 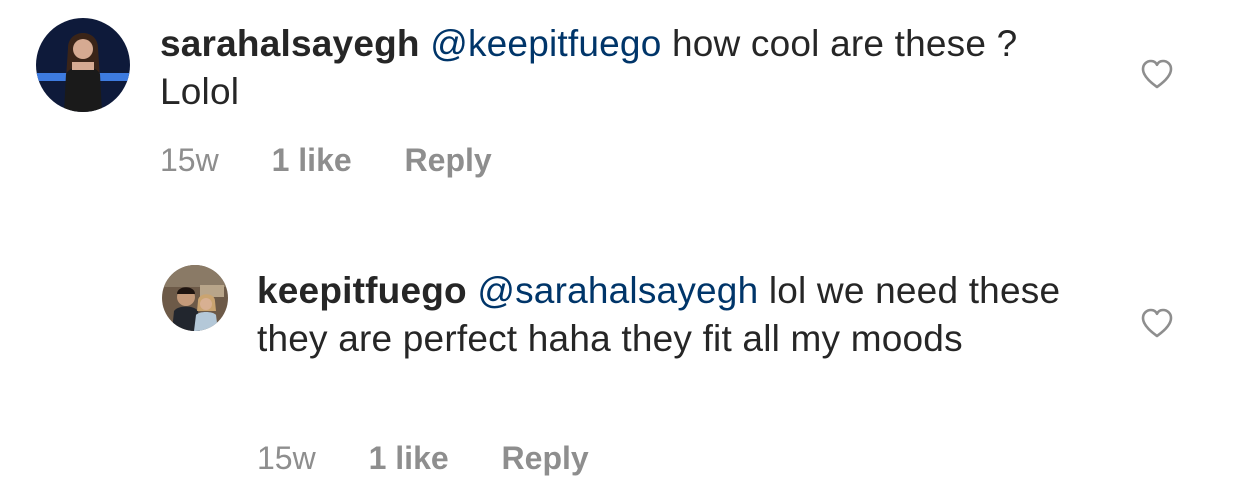 I want to click on comment-username: keepitfuego, so click(x=362, y=290).